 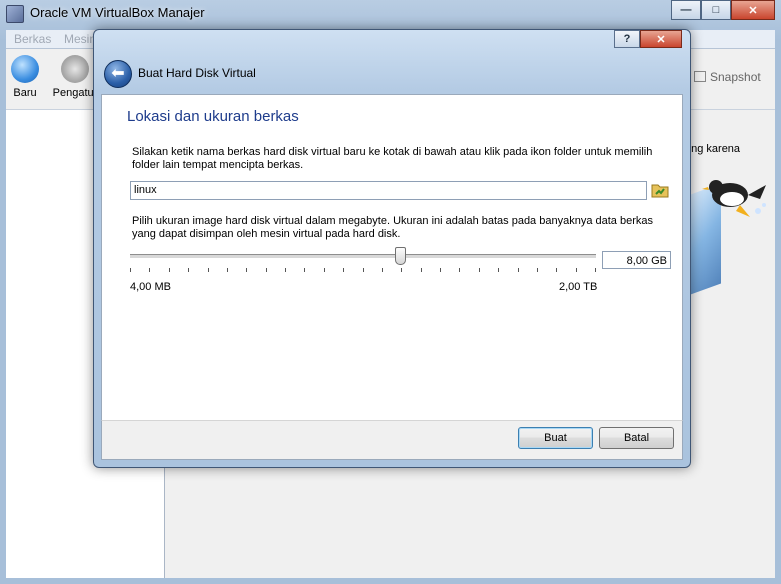 What do you see at coordinates (734, 198) in the screenshot?
I see `penguin-illustration` at bounding box center [734, 198].